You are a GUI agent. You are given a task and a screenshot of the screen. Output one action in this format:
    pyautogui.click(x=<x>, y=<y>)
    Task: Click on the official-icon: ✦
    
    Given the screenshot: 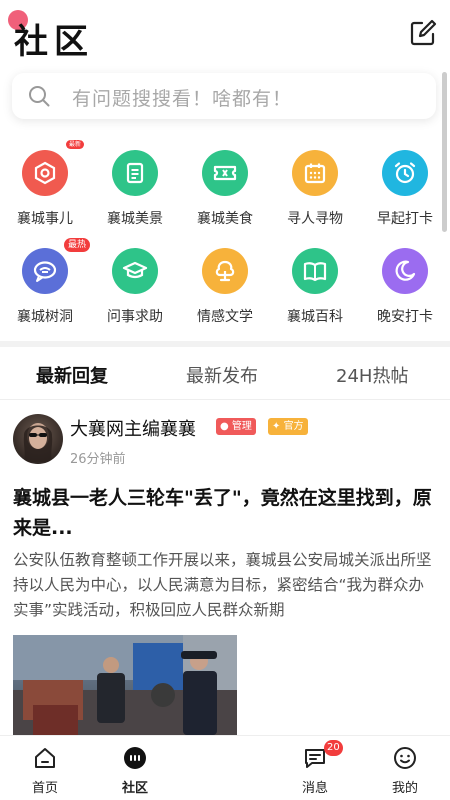 What is the action you would take?
    pyautogui.click(x=278, y=426)
    